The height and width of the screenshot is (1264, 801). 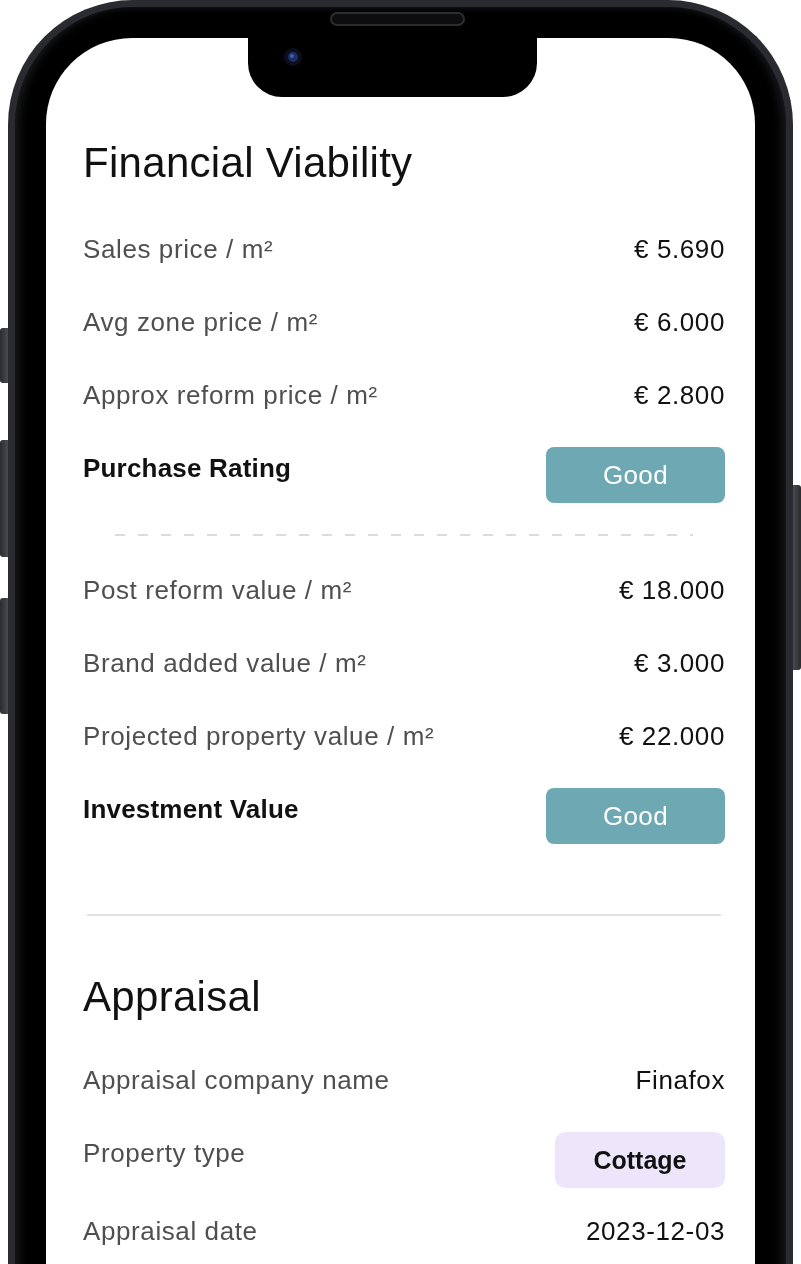 What do you see at coordinates (187, 468) in the screenshot?
I see `rating-label: Purchase Rating` at bounding box center [187, 468].